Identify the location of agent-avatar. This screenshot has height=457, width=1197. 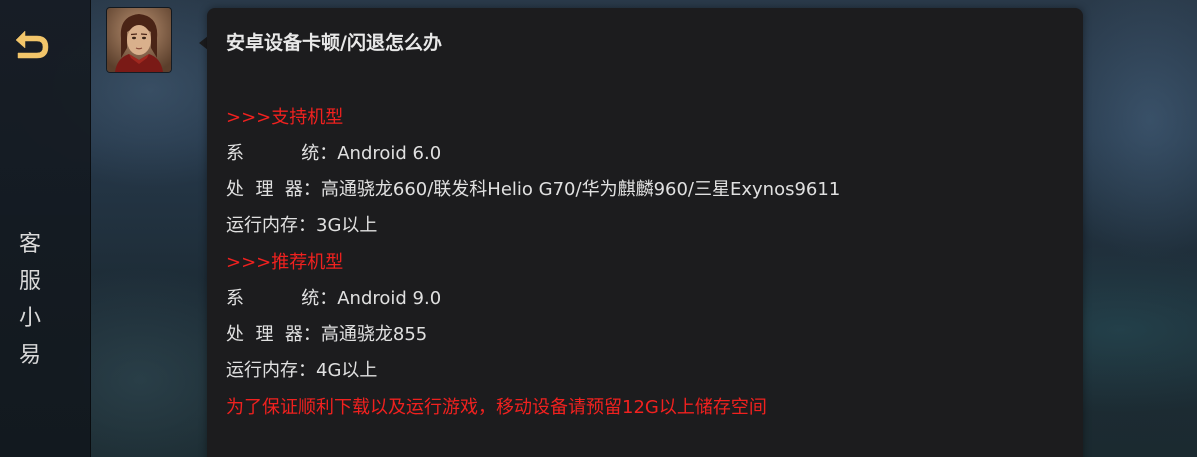
(139, 40).